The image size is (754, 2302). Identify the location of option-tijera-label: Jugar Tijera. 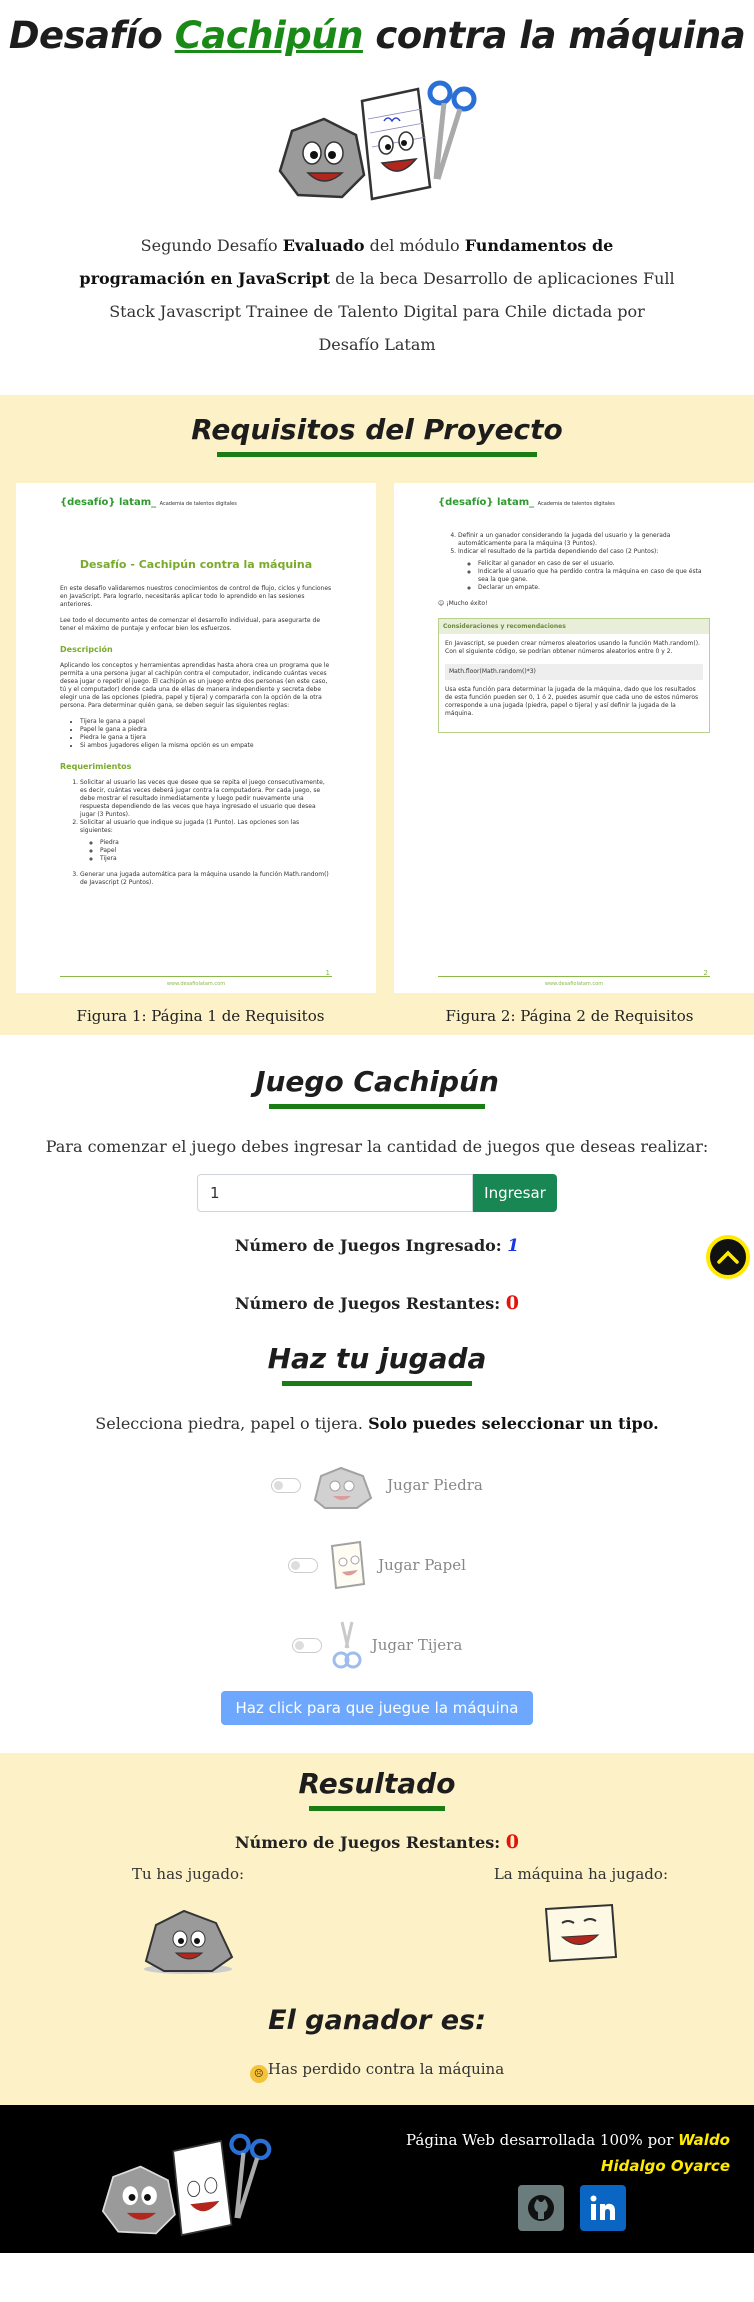
(417, 1645).